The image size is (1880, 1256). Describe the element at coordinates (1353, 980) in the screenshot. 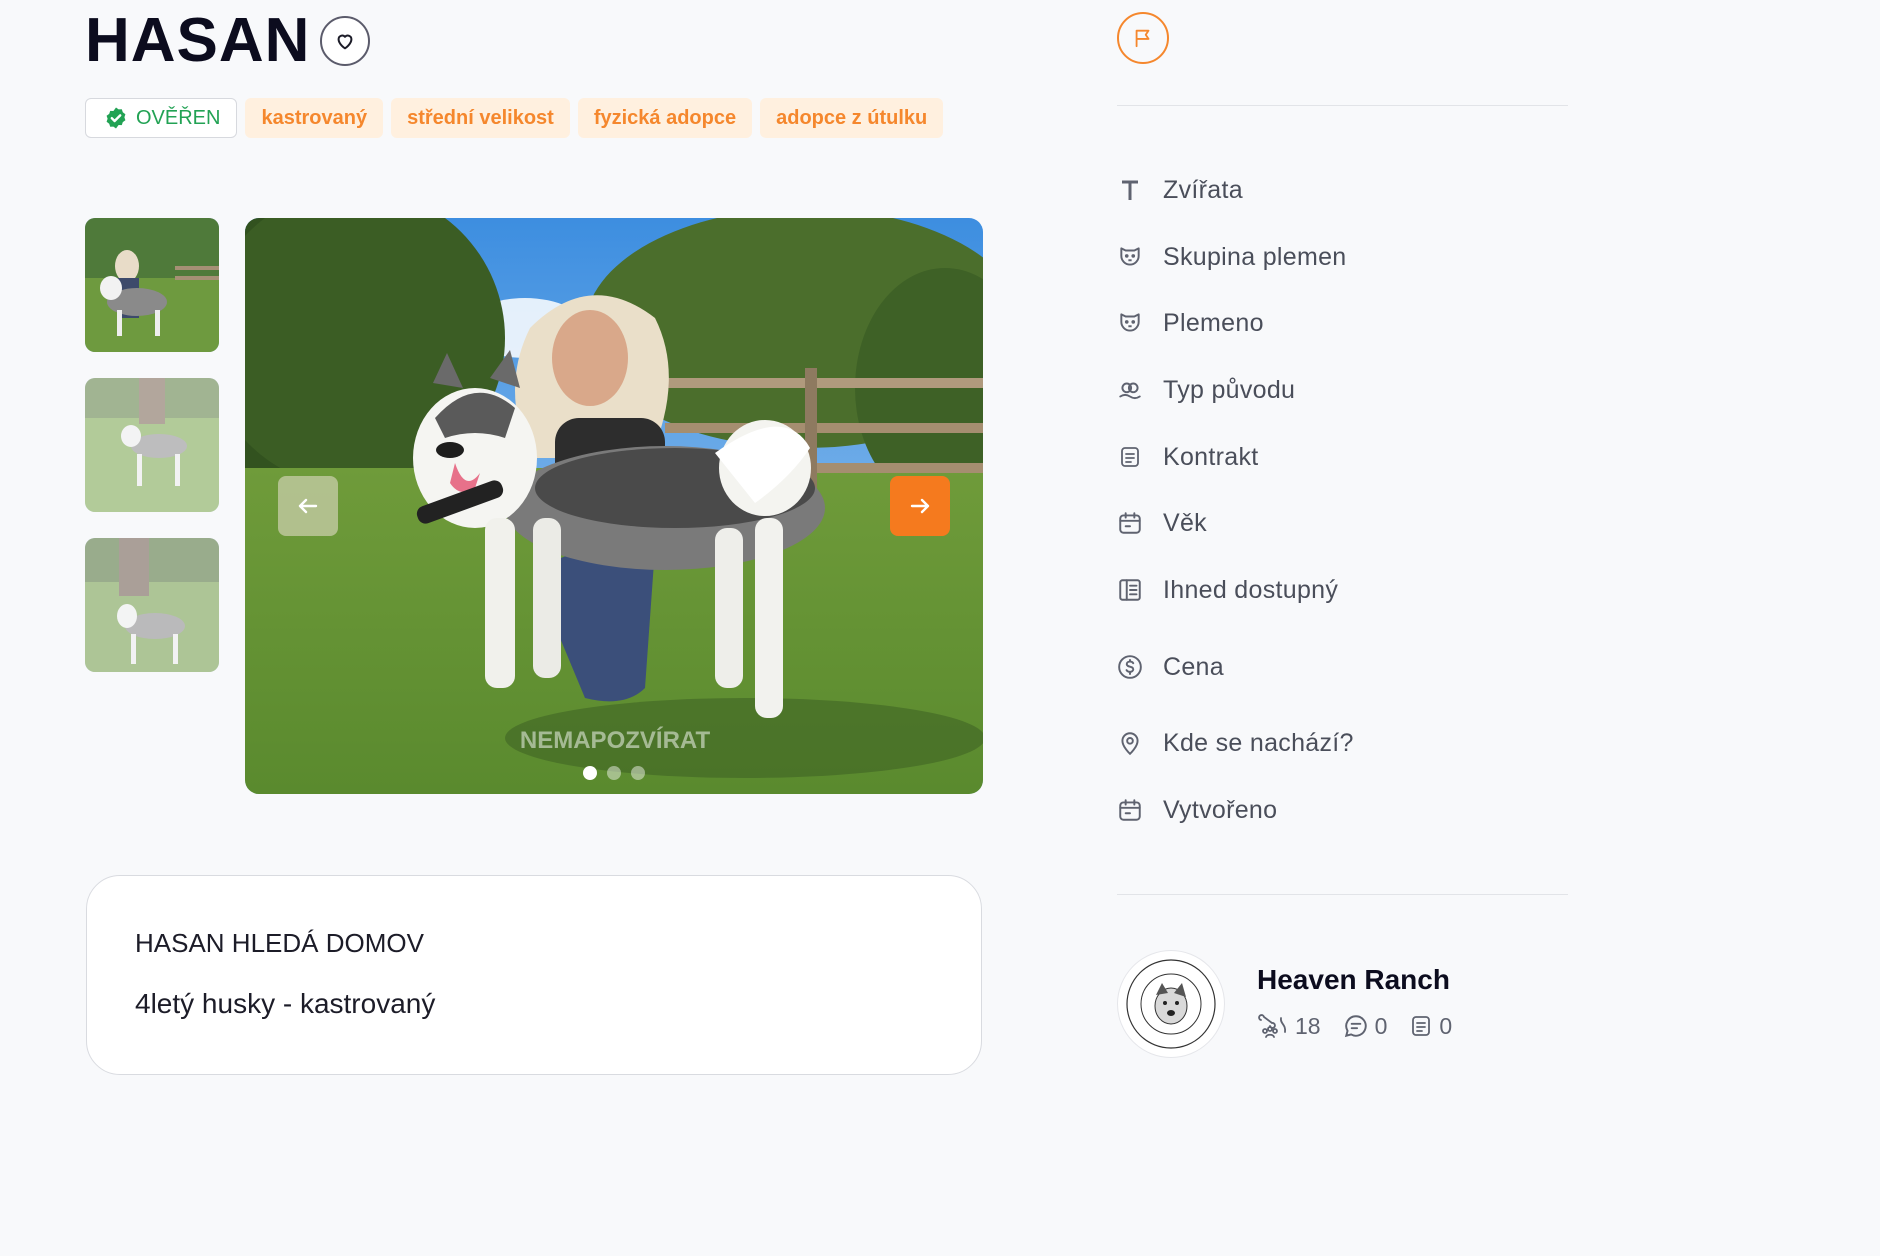

I see `shelter-name: Heaven Ranch` at that location.